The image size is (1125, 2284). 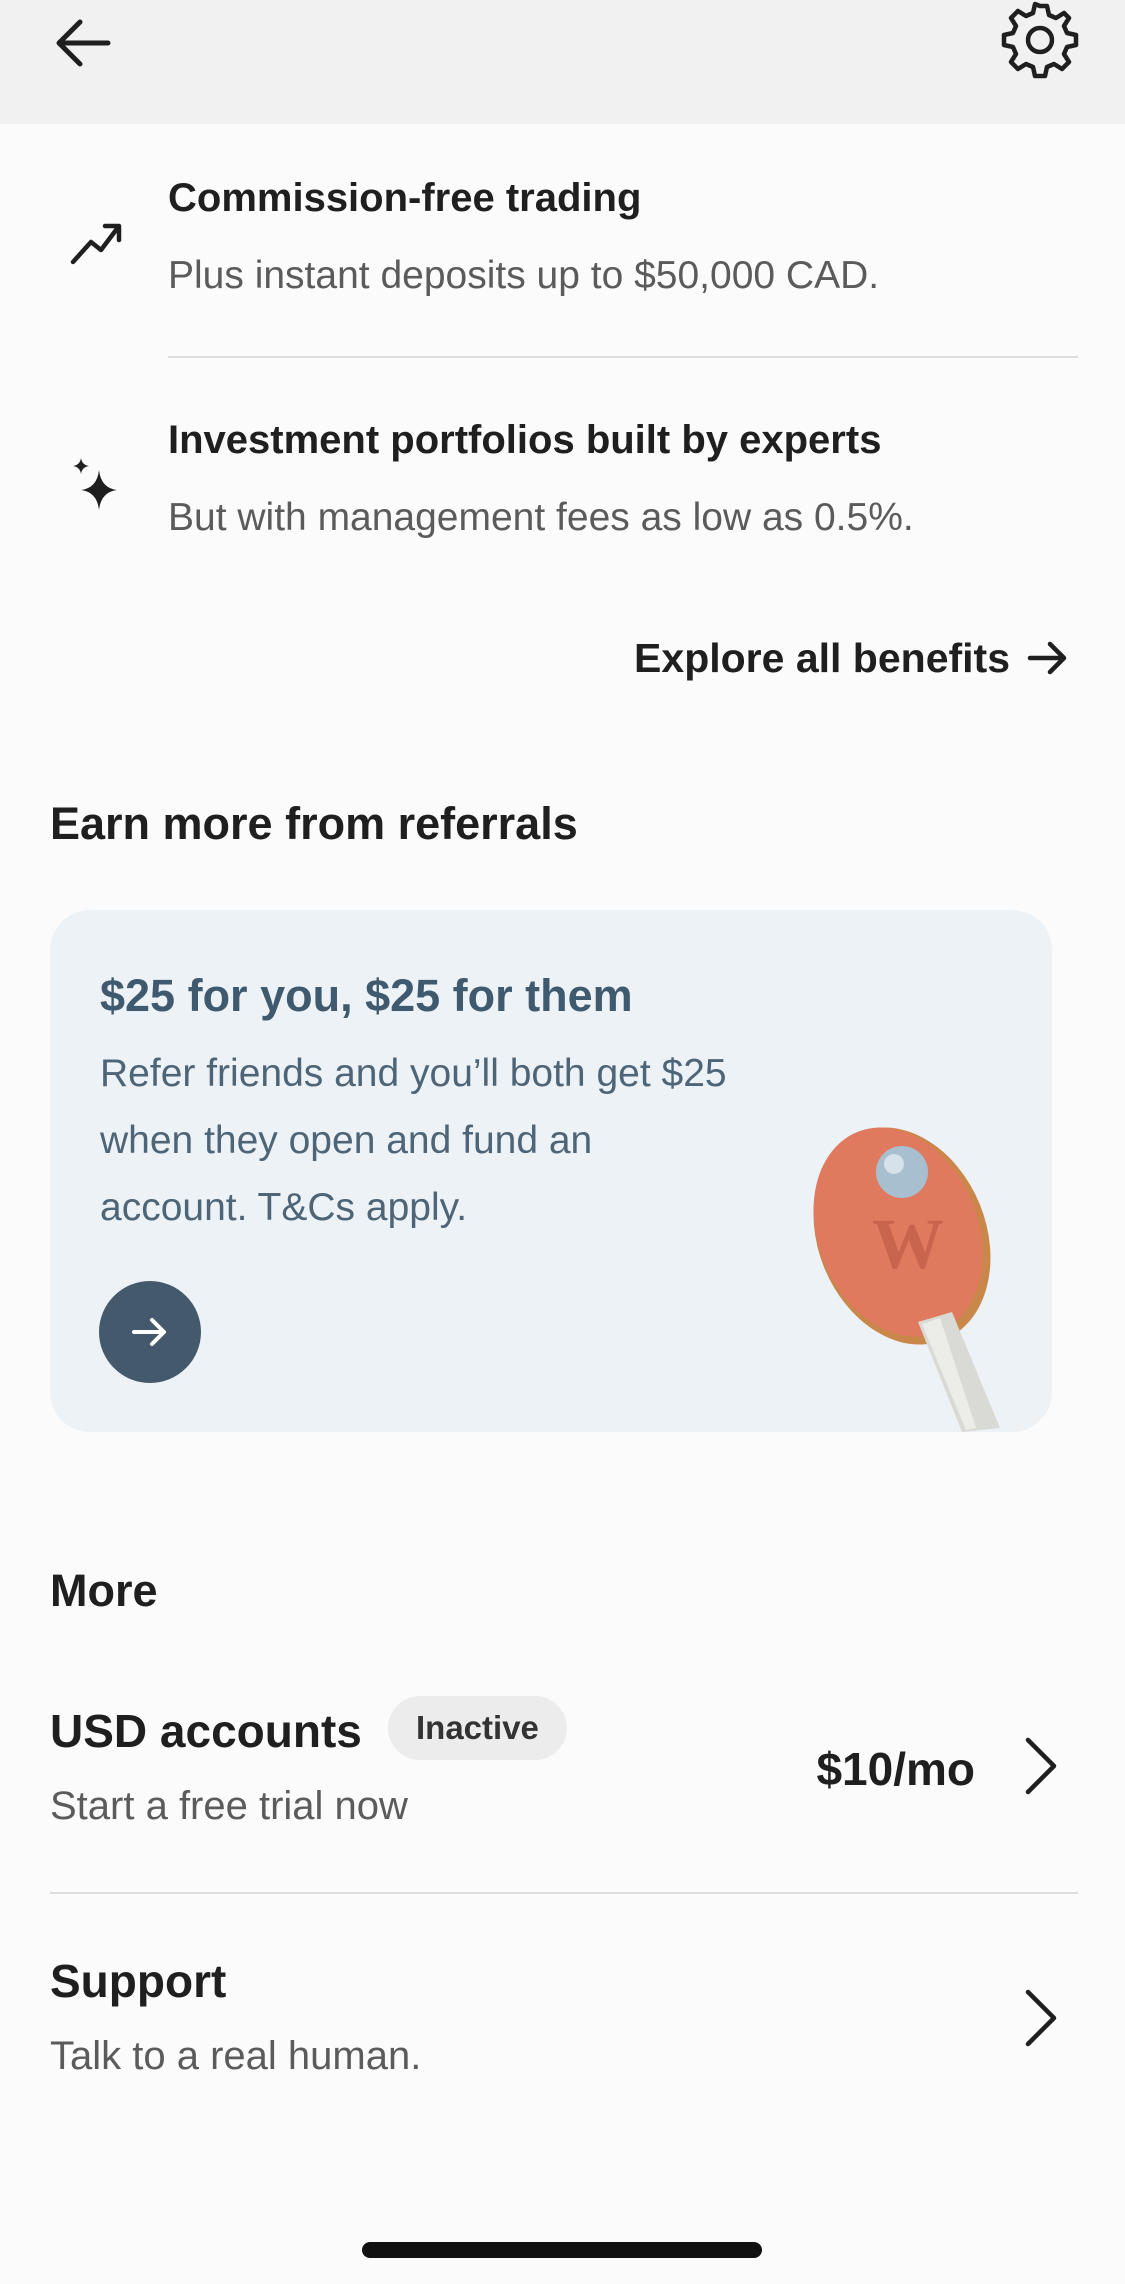 What do you see at coordinates (104, 1590) in the screenshot?
I see `section-heading-more: More` at bounding box center [104, 1590].